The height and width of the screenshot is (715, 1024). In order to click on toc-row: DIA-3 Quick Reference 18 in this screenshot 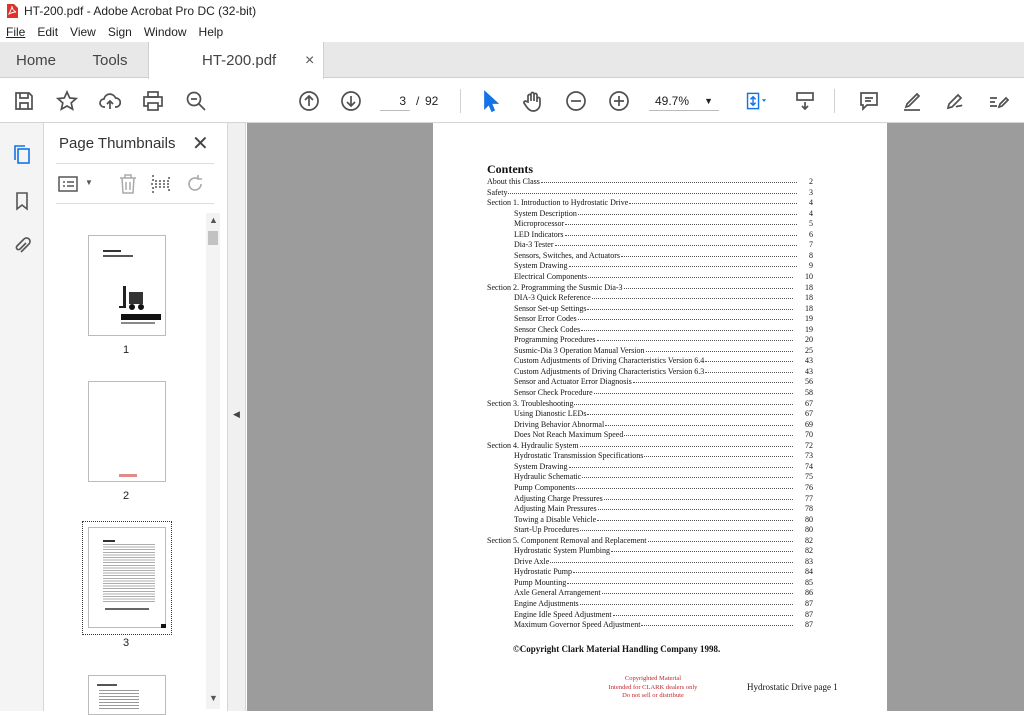, I will do `click(650, 298)`.